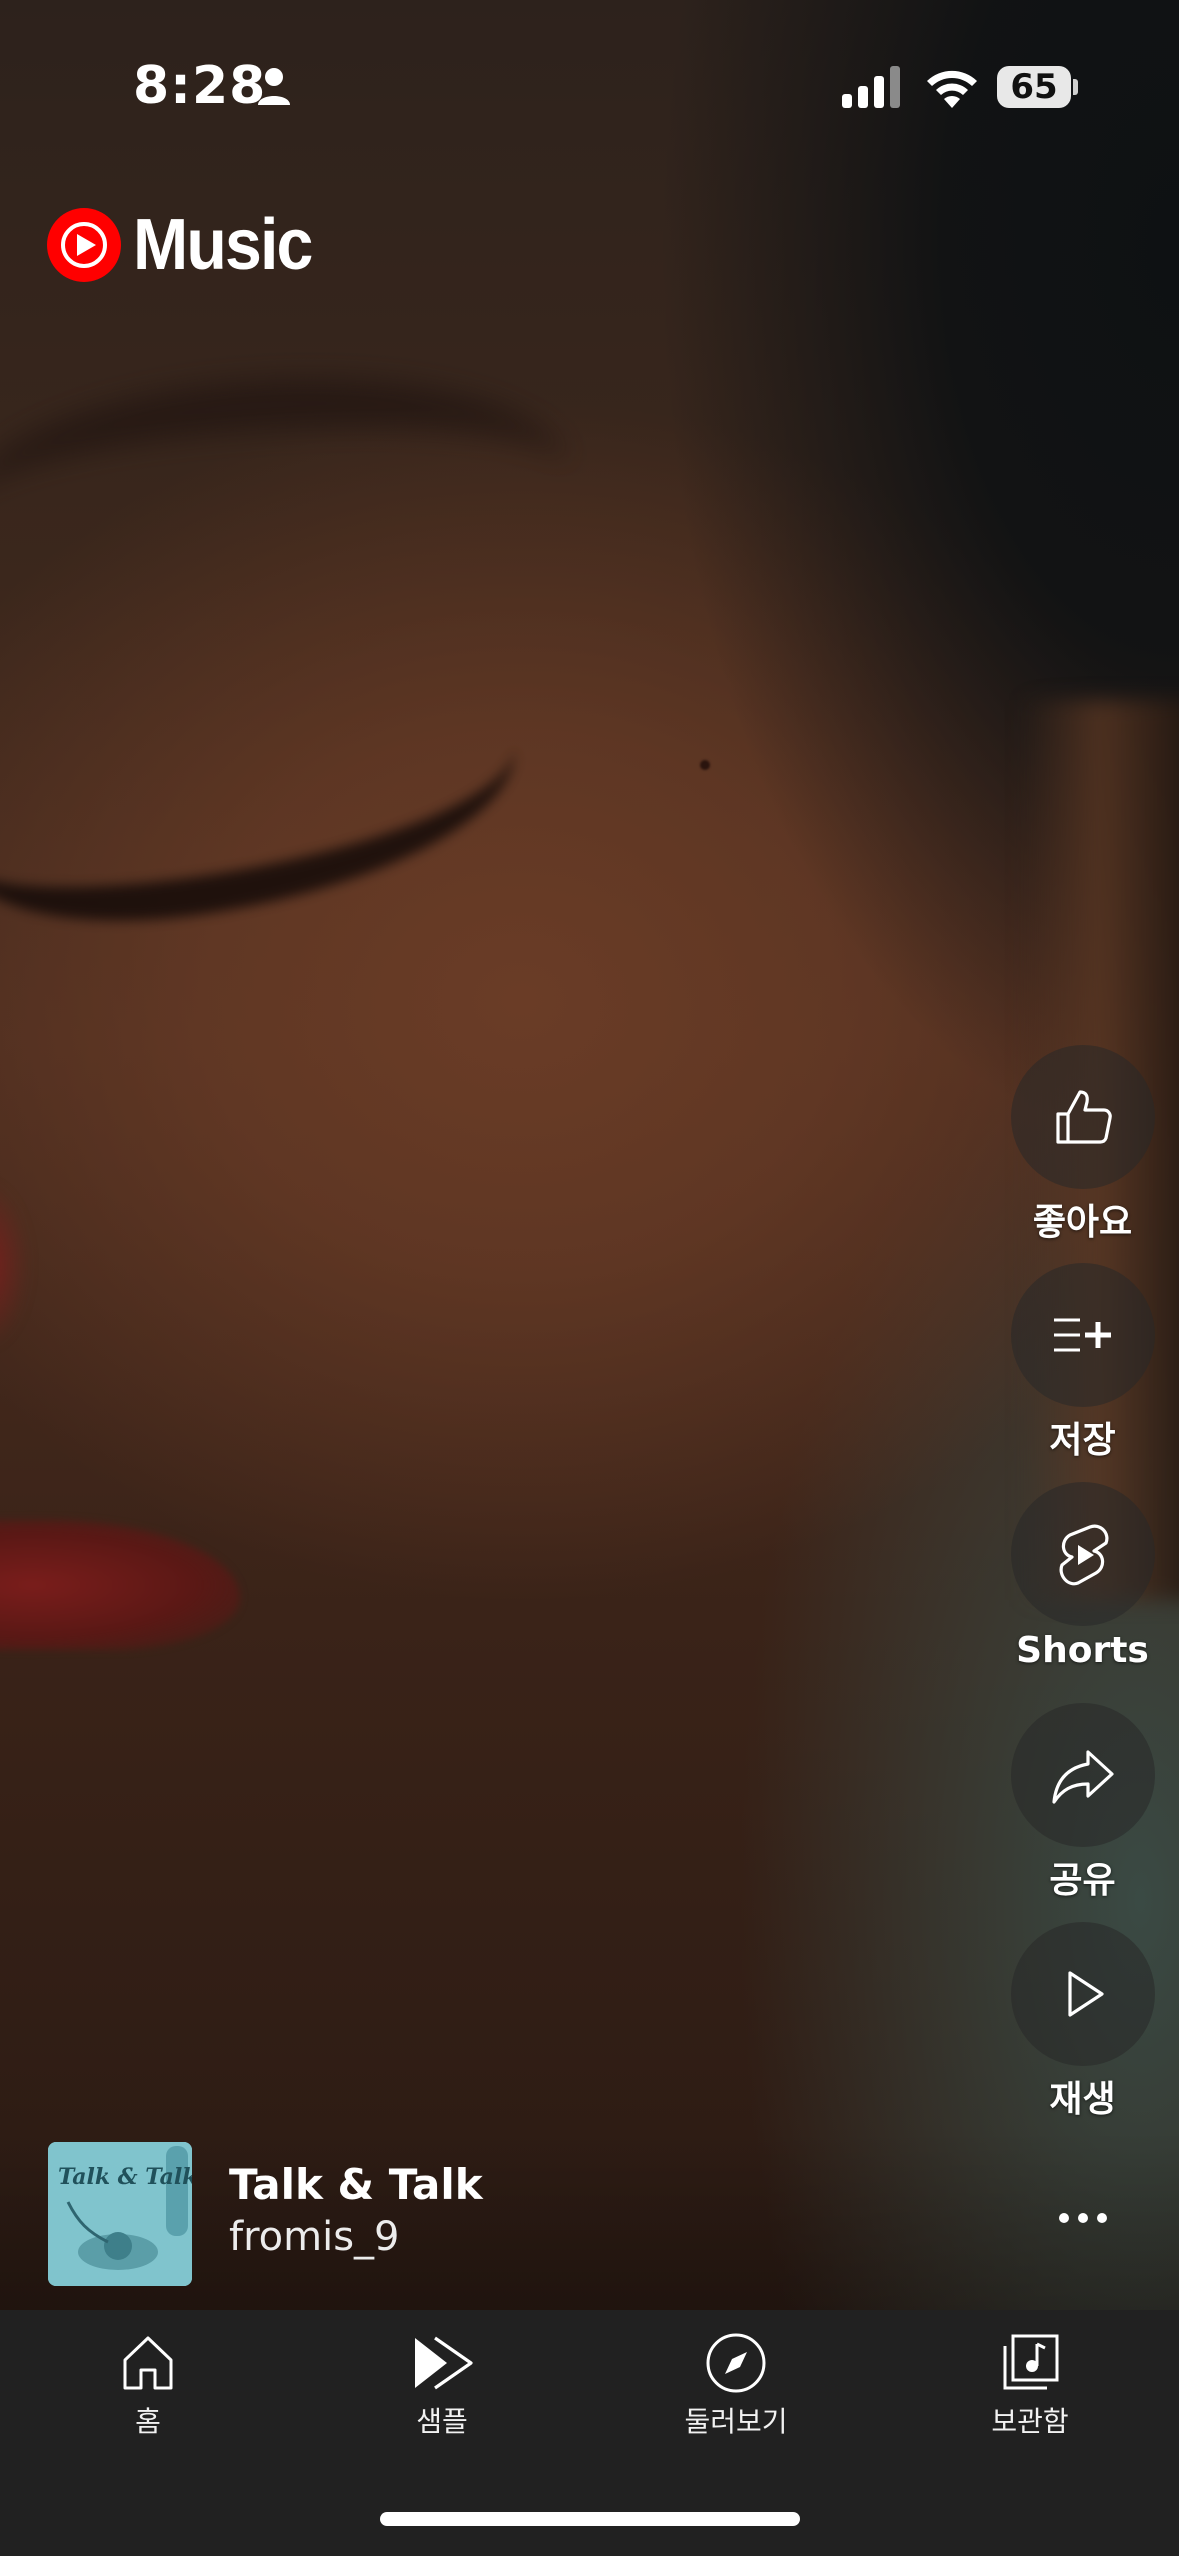 The height and width of the screenshot is (2556, 1179). Describe the element at coordinates (1031, 2362) in the screenshot. I see `library-icon` at that location.